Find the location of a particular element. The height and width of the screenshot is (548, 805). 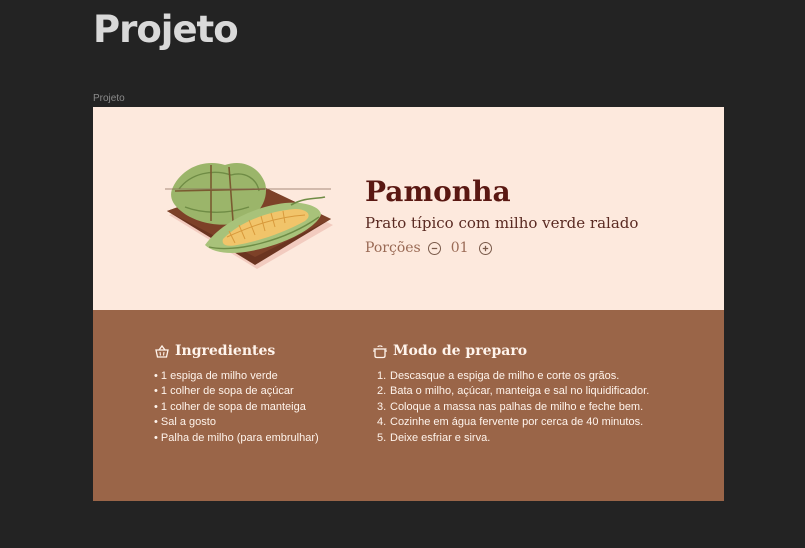

step-number: 5. is located at coordinates (382, 437).